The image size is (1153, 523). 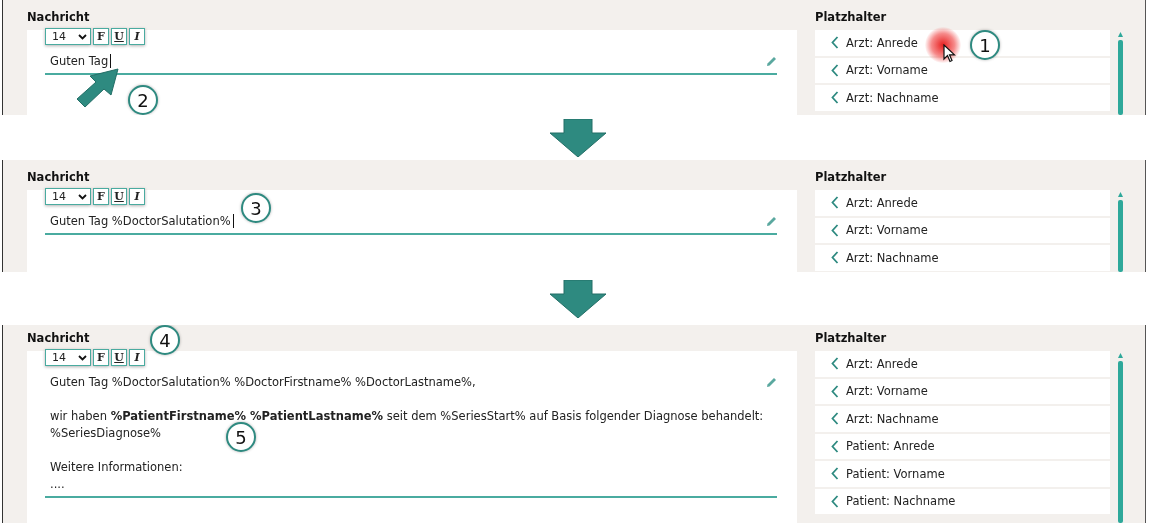 What do you see at coordinates (263, 382) in the screenshot?
I see `message-text: Guten Tag %DoctorSalutation% %DoctorFirstname% %DoctorLastname%,` at bounding box center [263, 382].